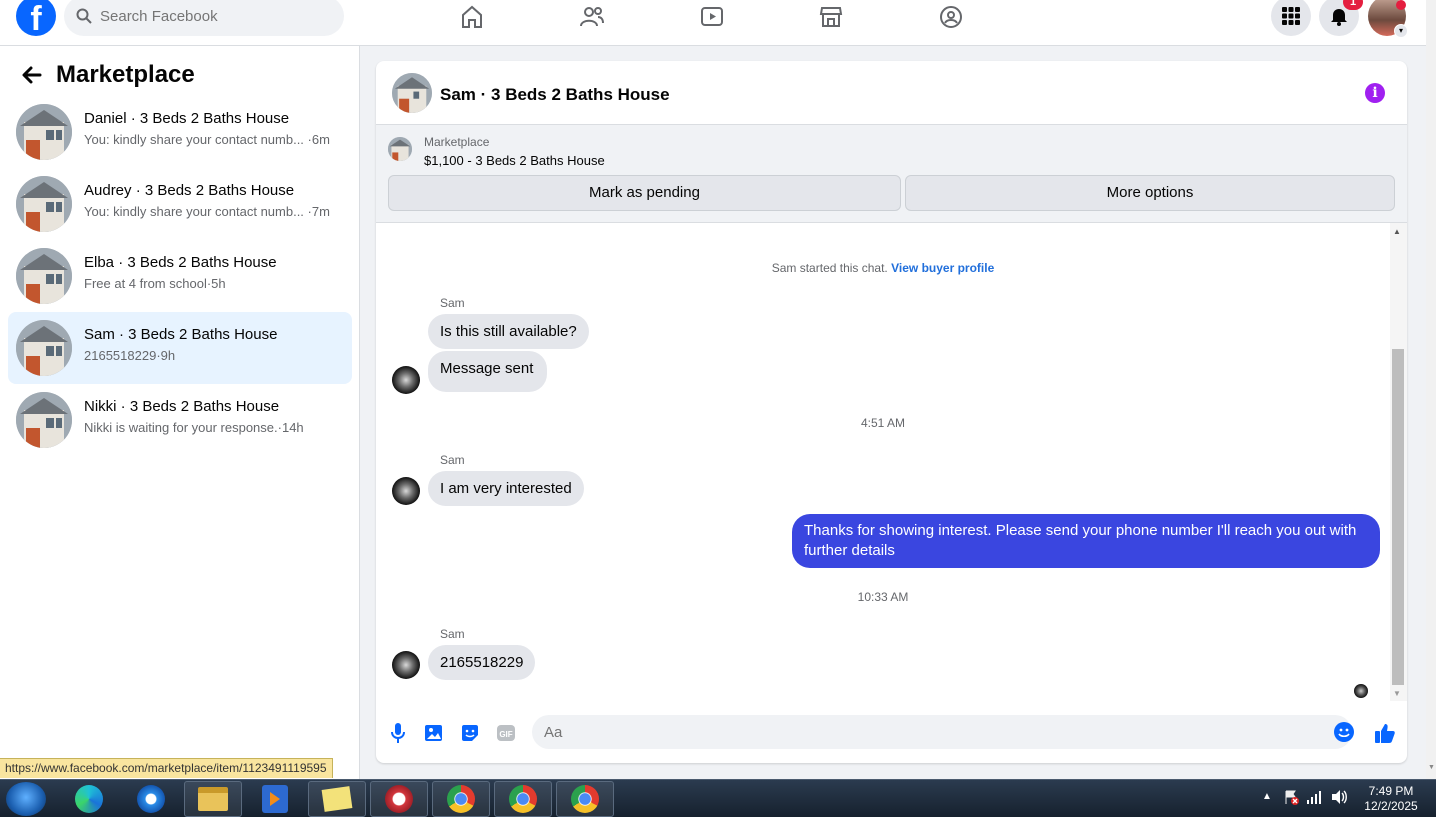  Describe the element at coordinates (151, 799) in the screenshot. I see `internet-explorer-icon` at that location.